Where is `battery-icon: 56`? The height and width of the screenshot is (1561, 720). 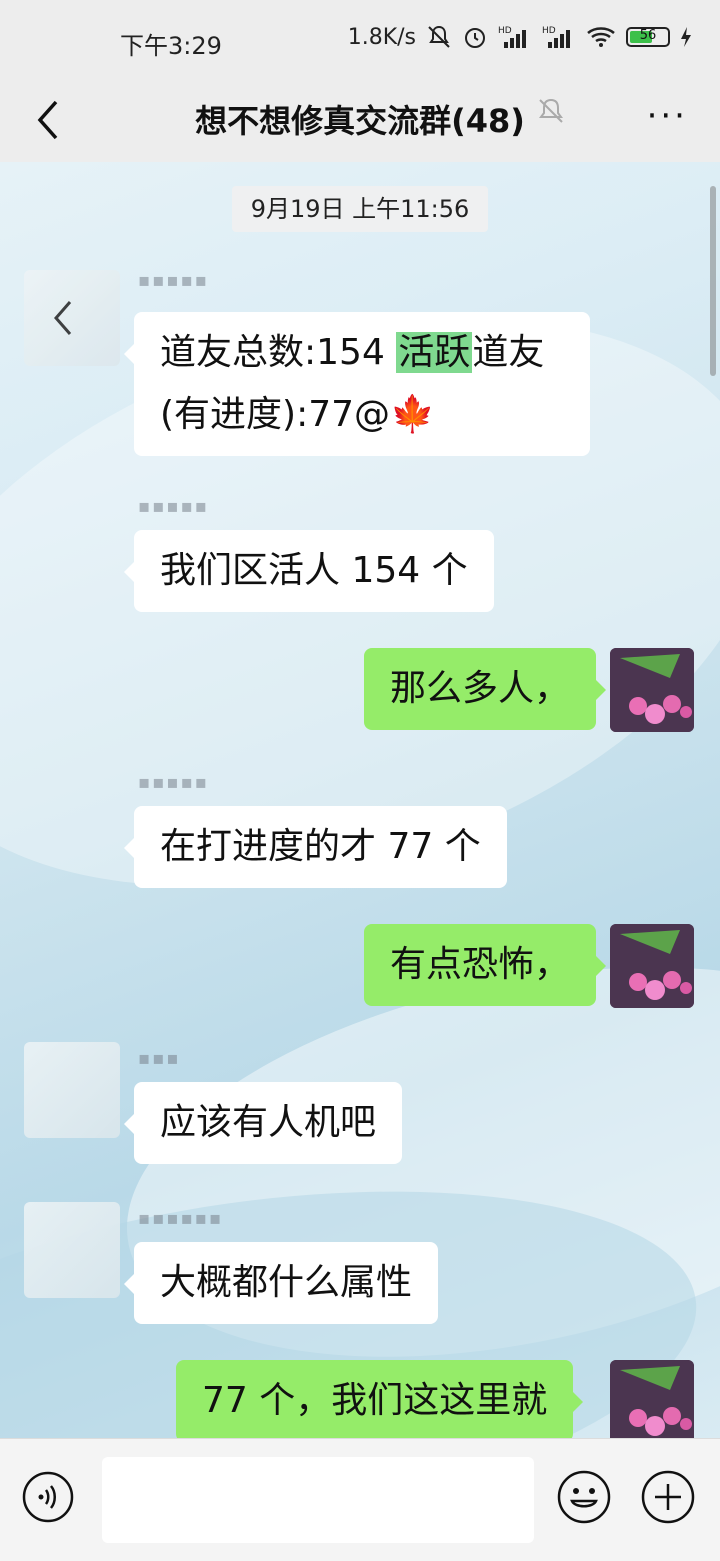
battery-icon: 56 is located at coordinates (648, 37).